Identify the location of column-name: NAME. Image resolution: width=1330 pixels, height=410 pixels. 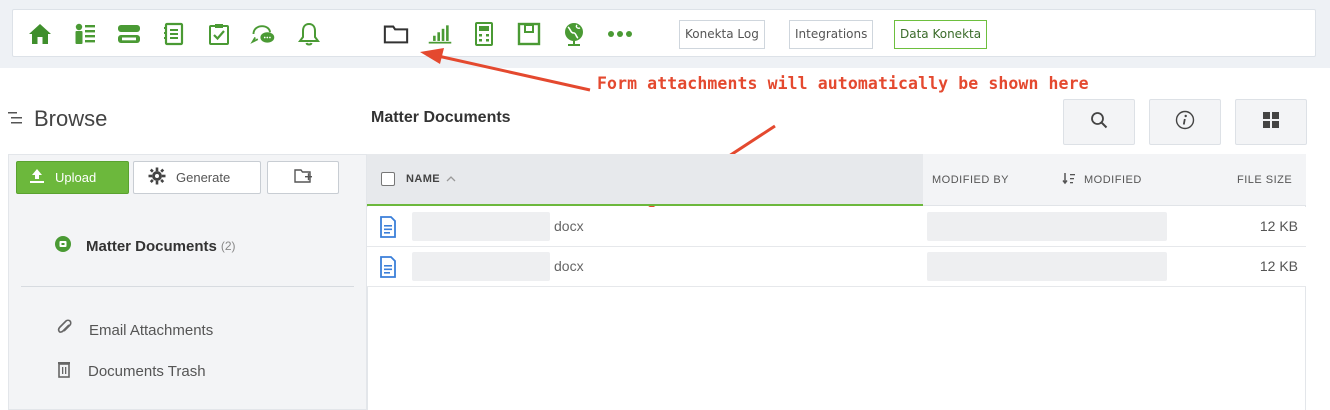
(645, 180).